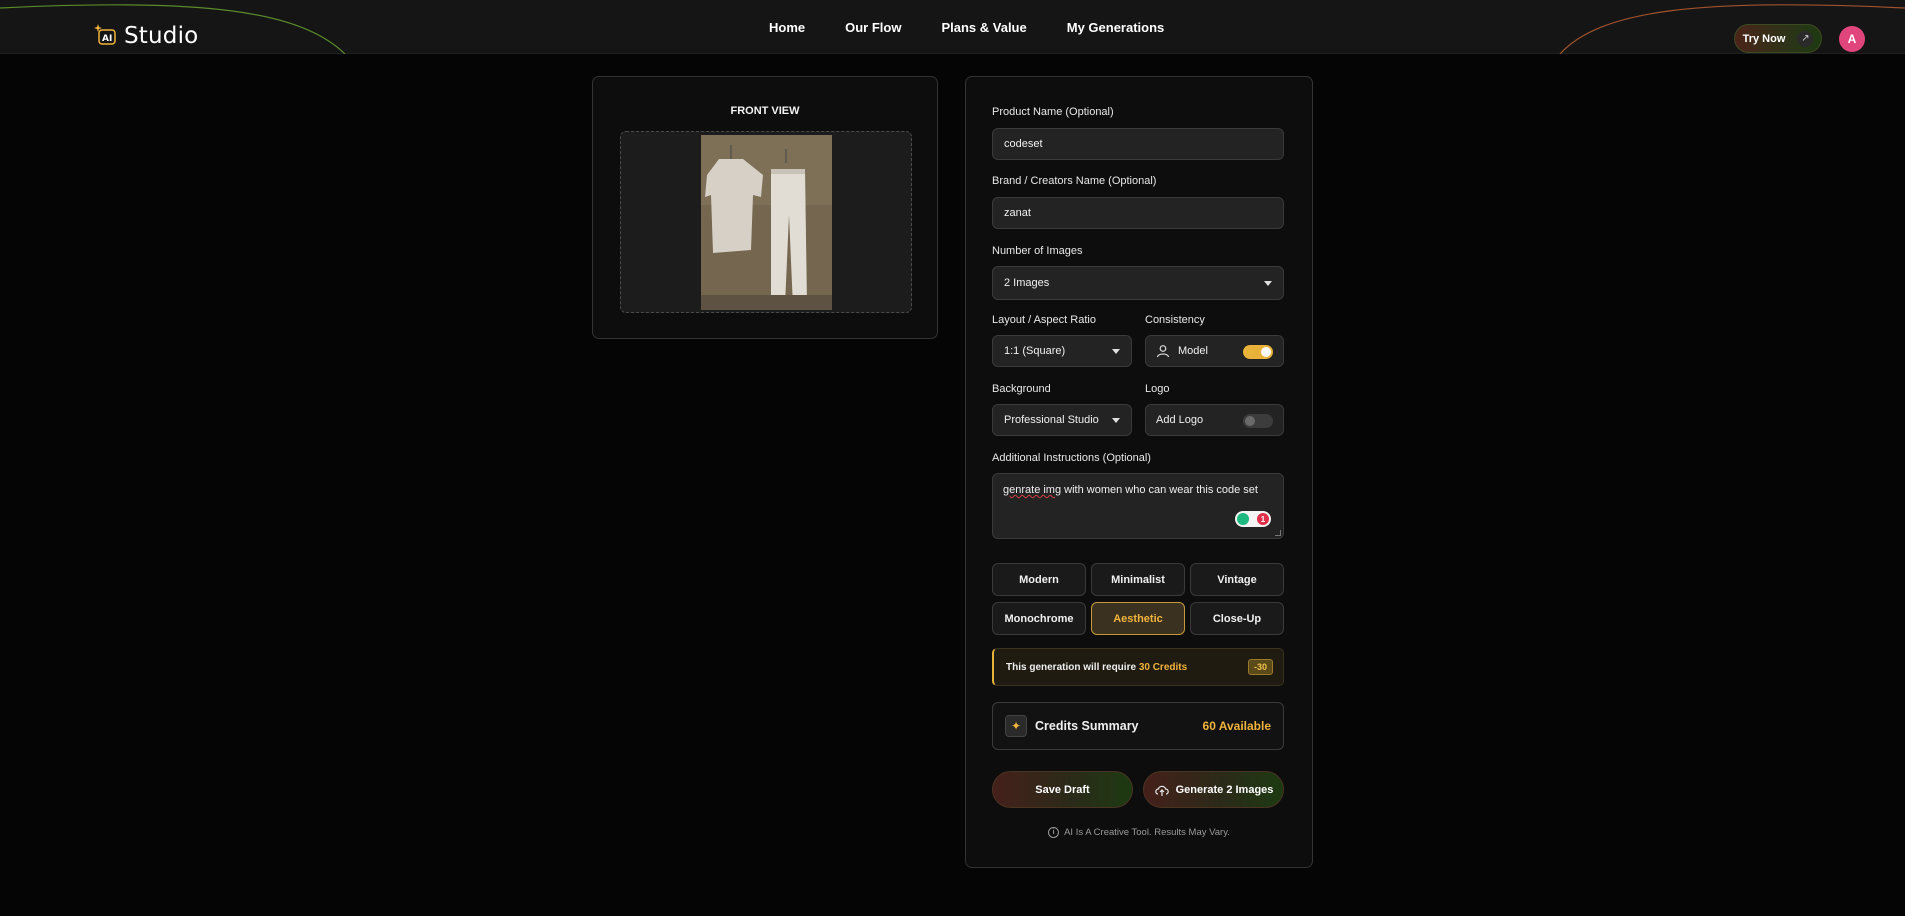 This screenshot has height=916, width=1905. Describe the element at coordinates (1237, 618) in the screenshot. I see `style-close-up-button: Close-Up` at that location.